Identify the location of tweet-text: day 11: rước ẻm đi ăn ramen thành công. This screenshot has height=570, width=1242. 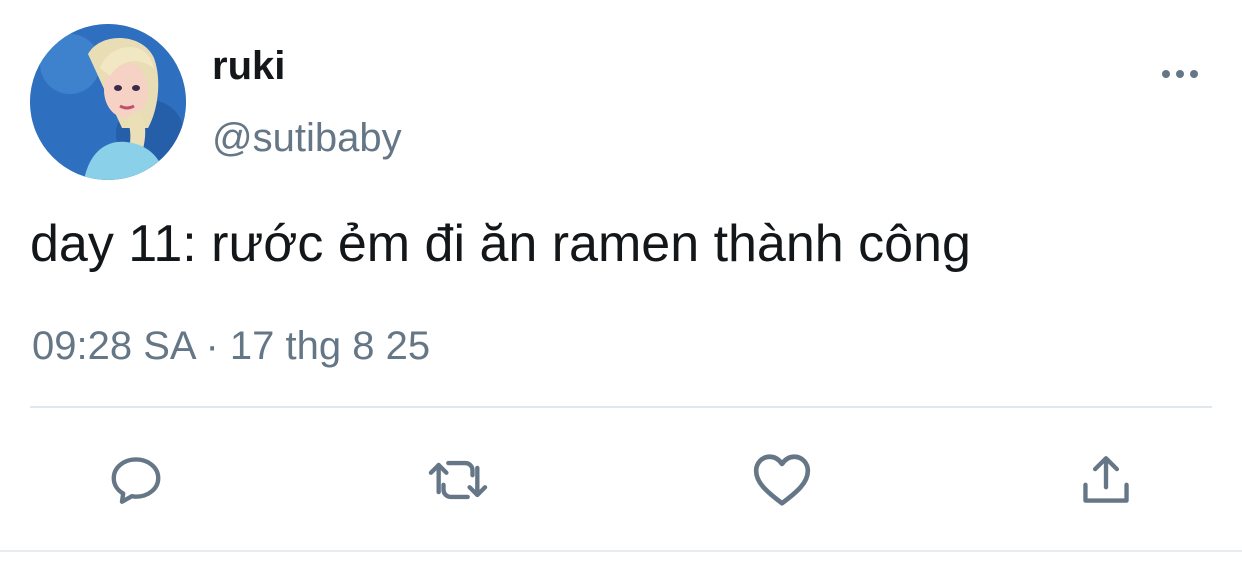
(500, 244).